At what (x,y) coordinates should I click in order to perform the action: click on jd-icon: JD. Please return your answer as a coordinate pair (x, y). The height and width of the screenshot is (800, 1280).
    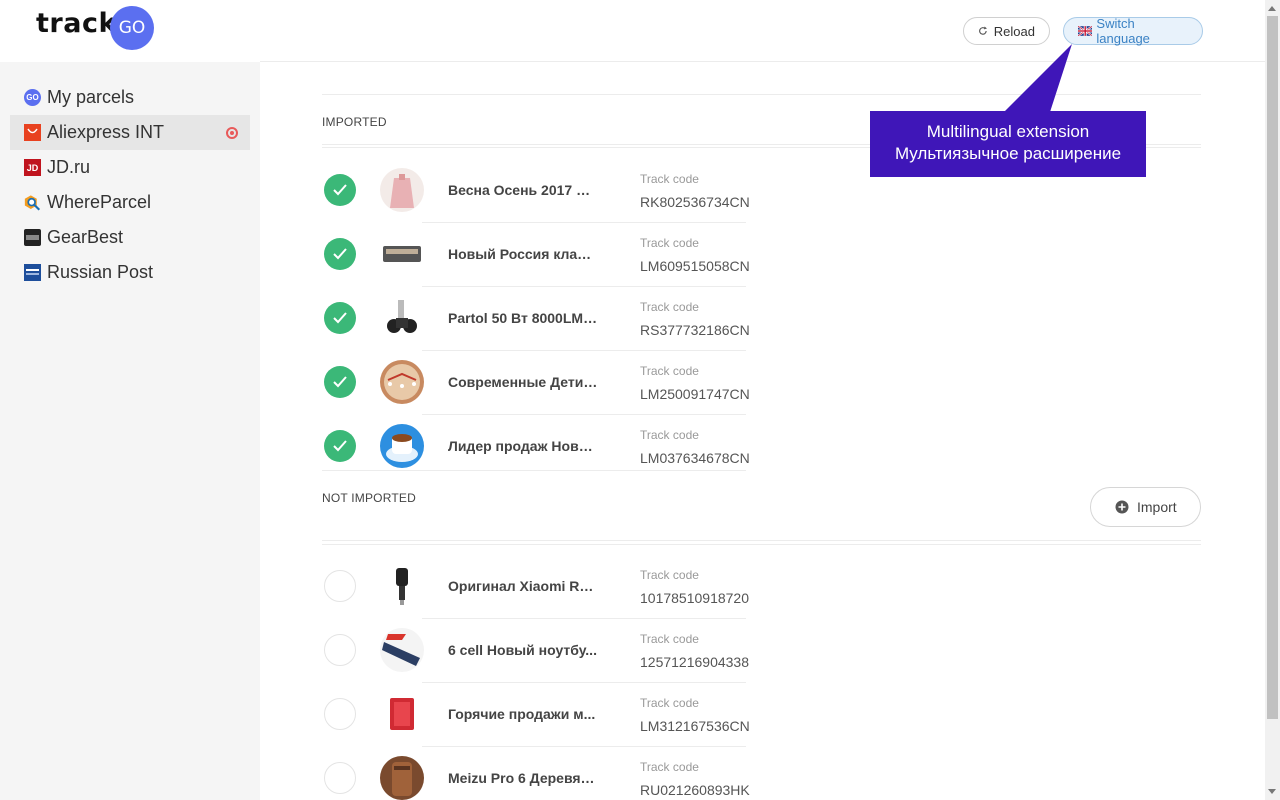
    Looking at the image, I should click on (32, 167).